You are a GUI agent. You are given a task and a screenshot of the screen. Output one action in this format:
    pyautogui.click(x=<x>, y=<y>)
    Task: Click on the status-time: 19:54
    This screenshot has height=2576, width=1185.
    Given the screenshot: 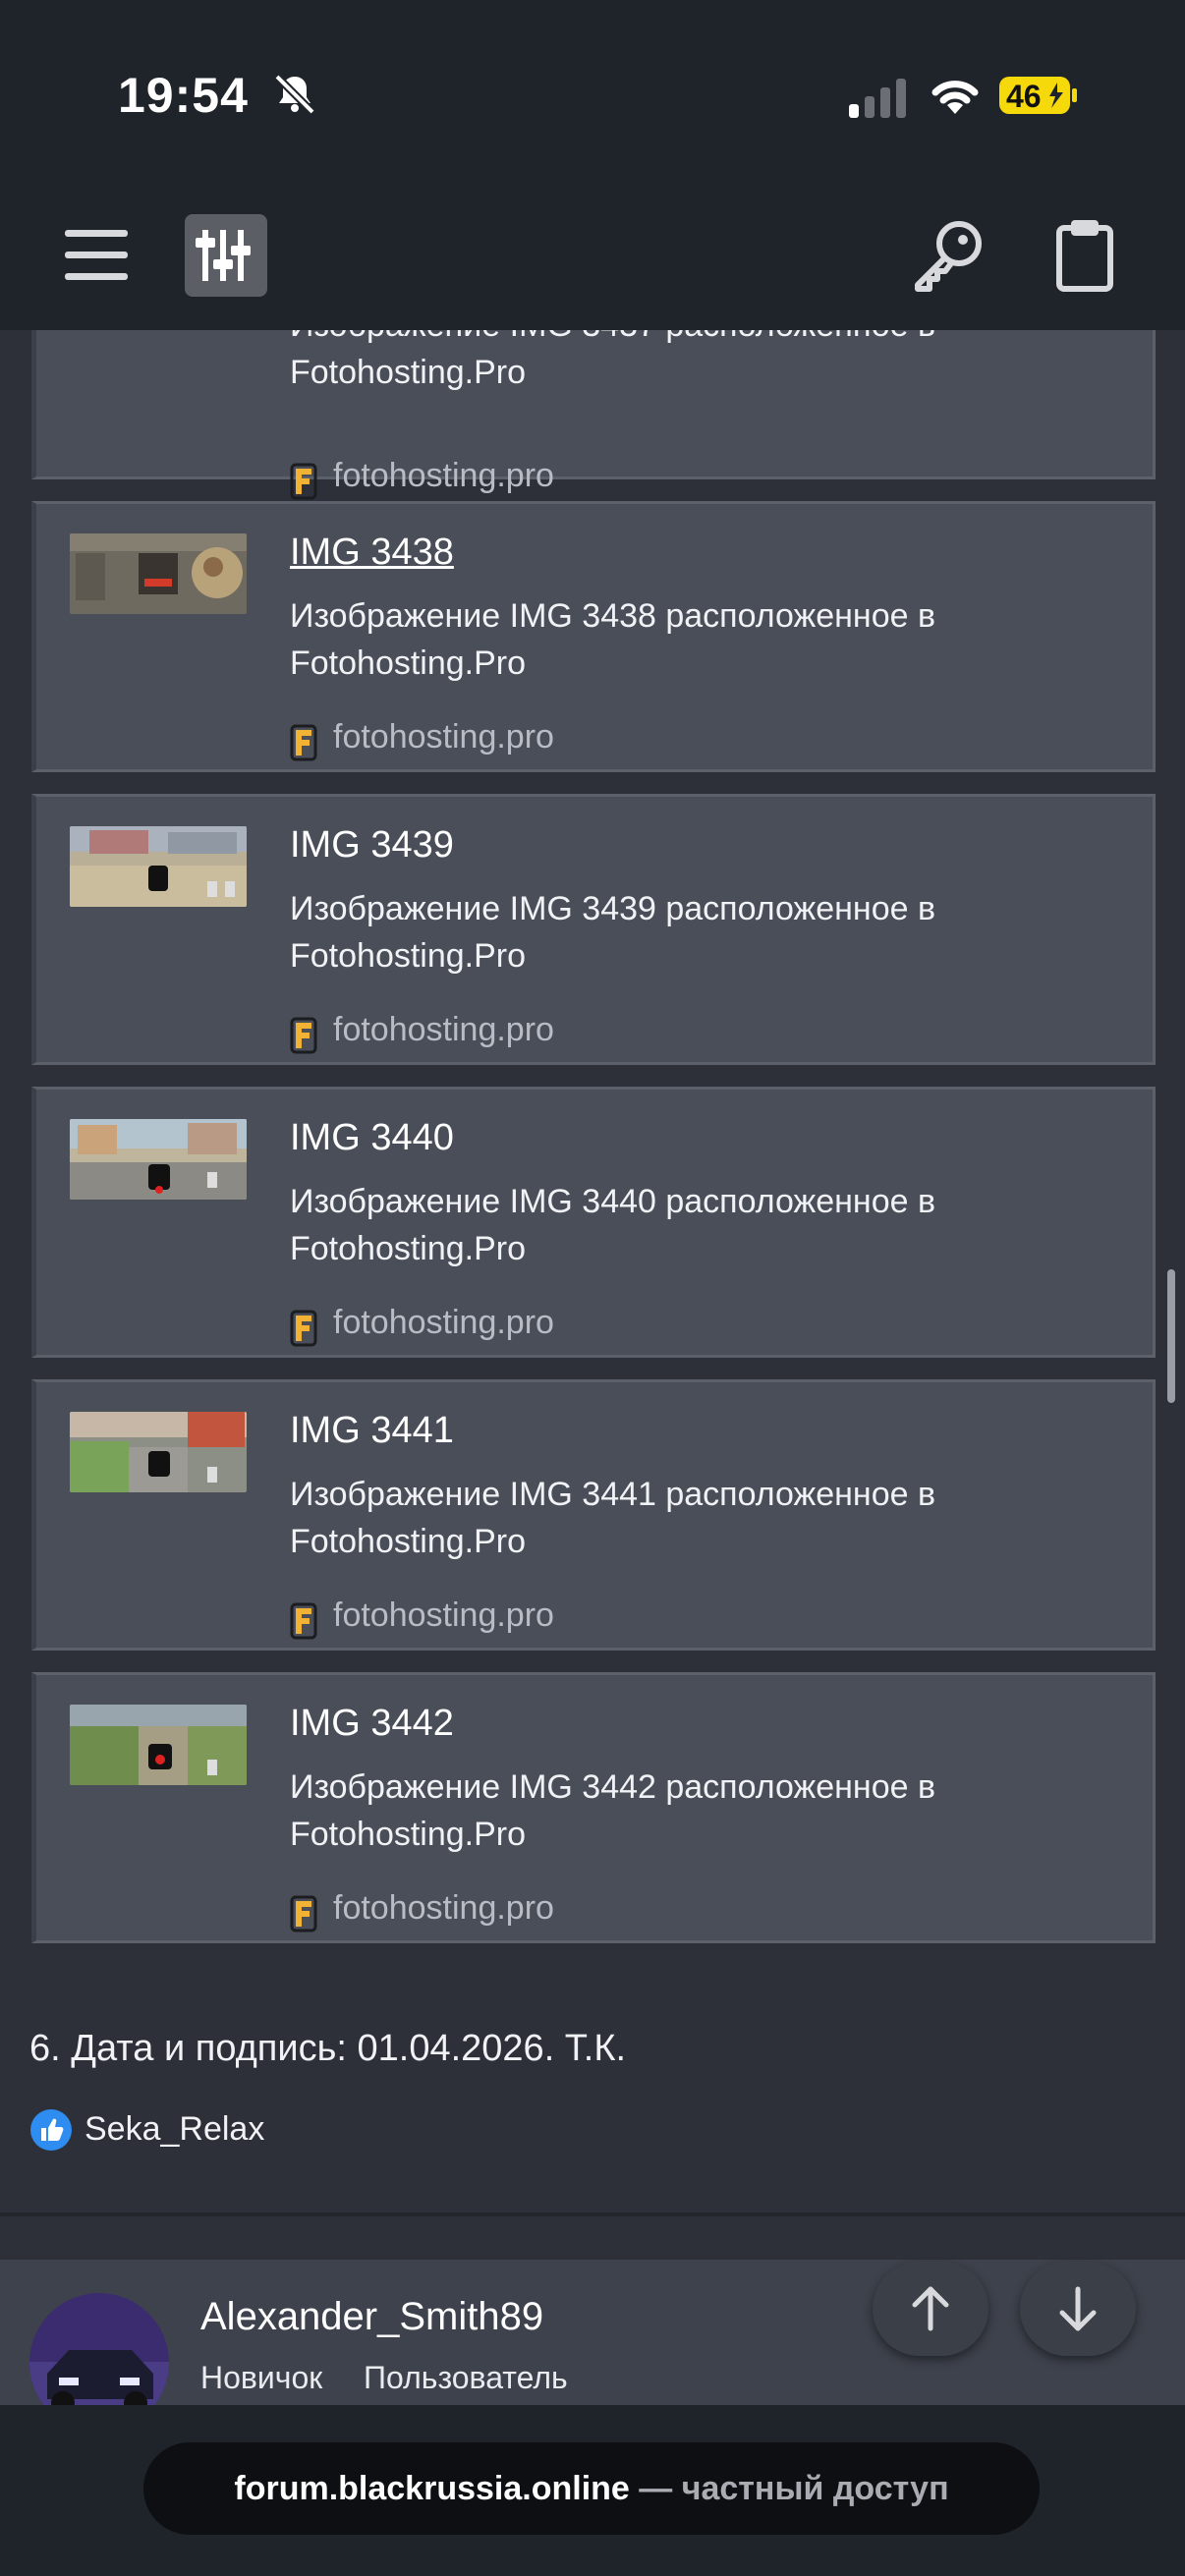 What is the action you would take?
    pyautogui.click(x=184, y=95)
    